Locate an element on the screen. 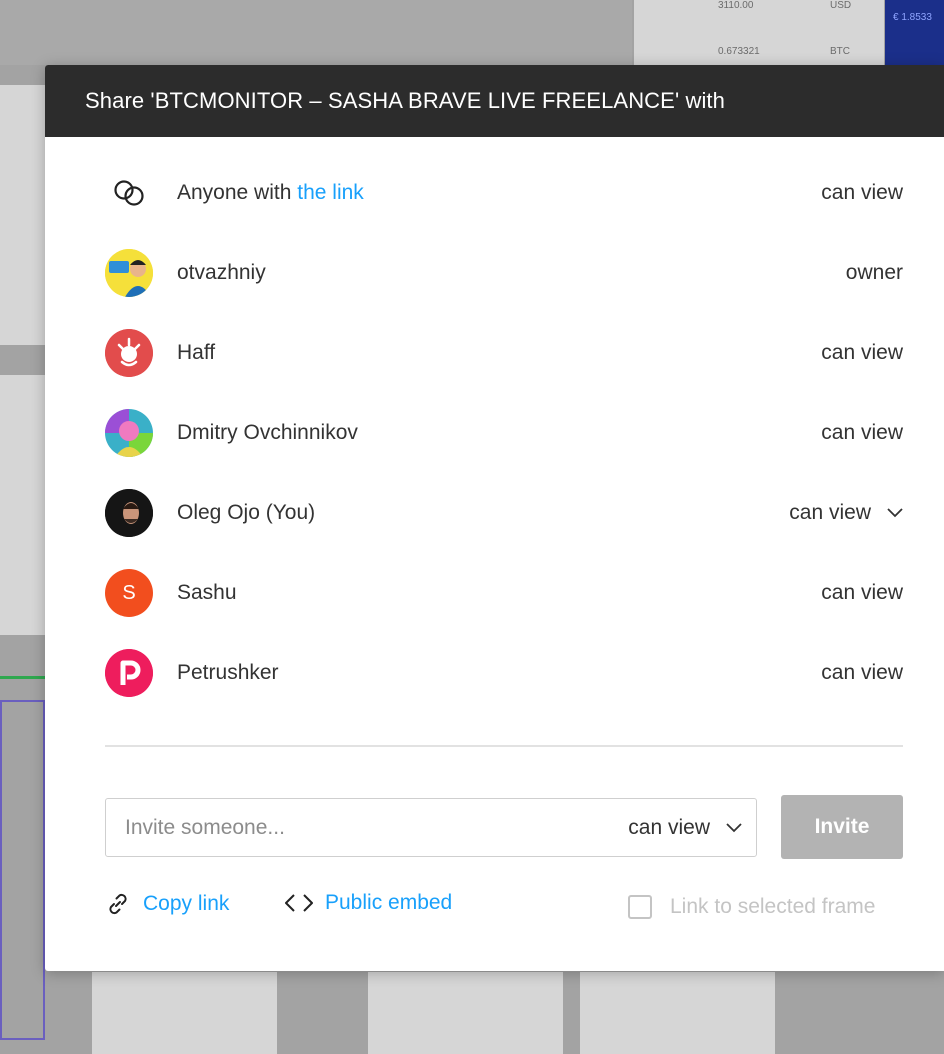  canvas-chart-panel: € 1.8533 is located at coordinates (914, 32).